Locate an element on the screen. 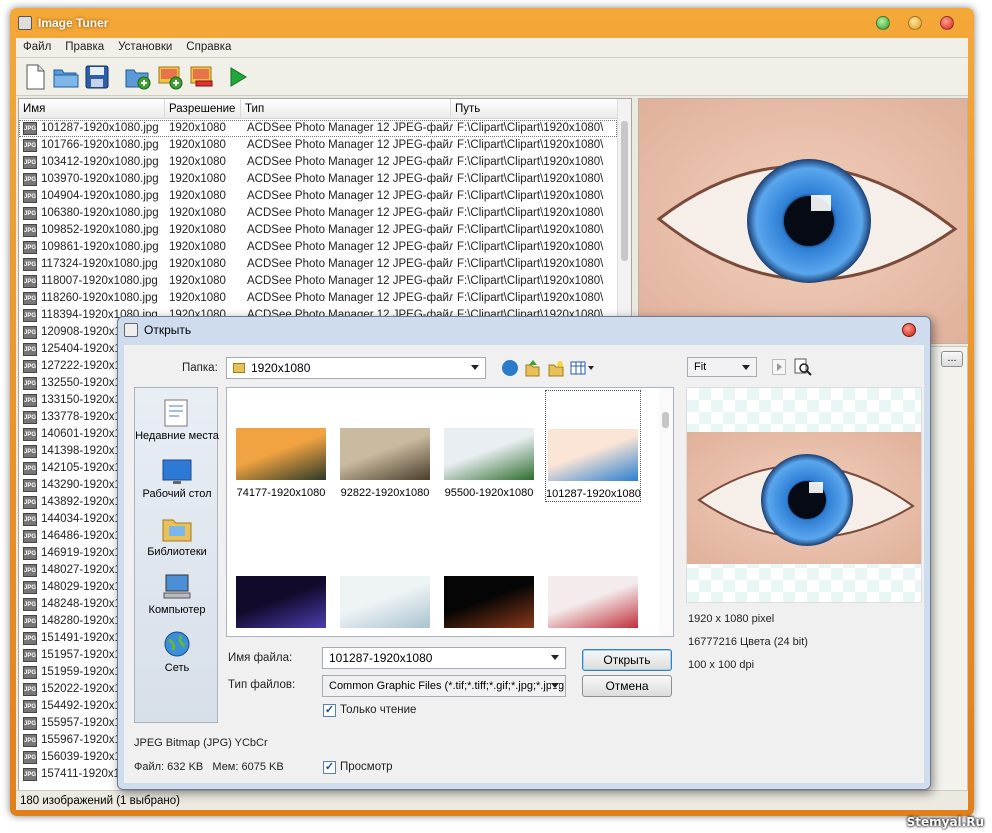 The image size is (992, 833). thumbnail-item: 103412-1920x1080 is located at coordinates (385, 606).